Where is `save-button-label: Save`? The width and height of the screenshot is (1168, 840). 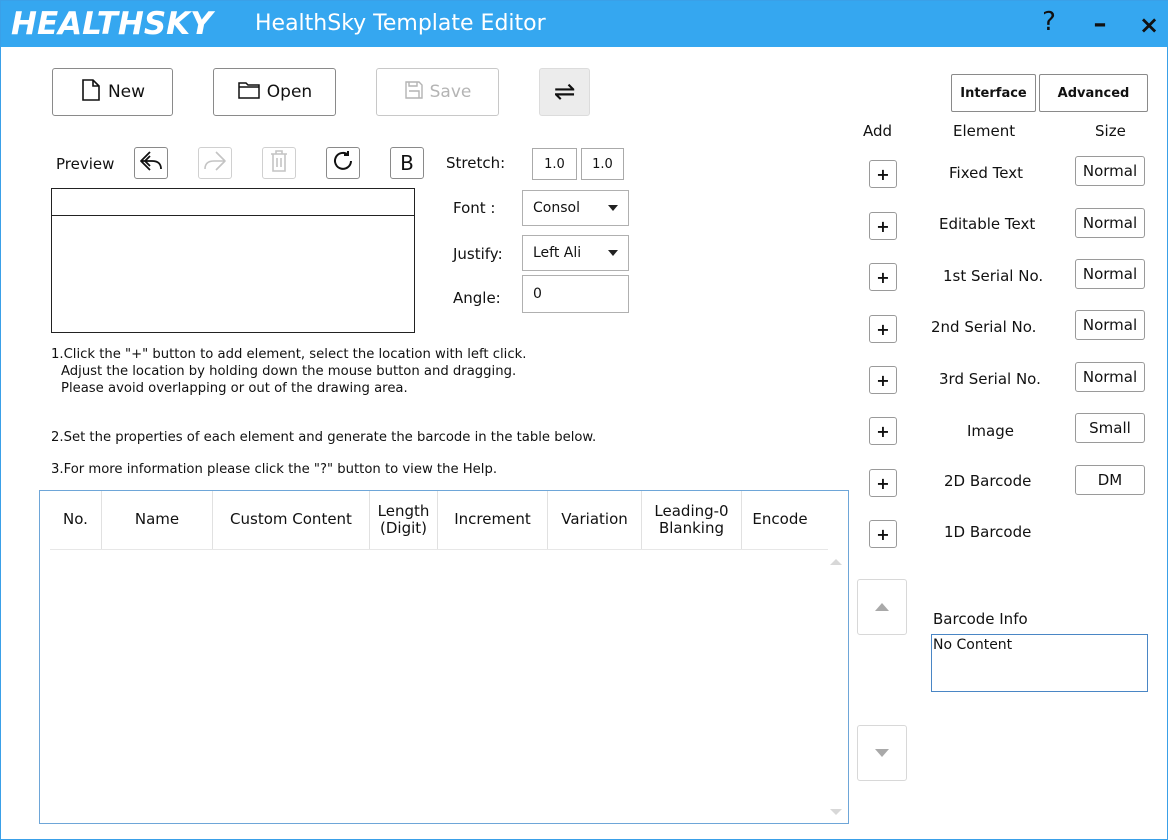
save-button-label: Save is located at coordinates (450, 92).